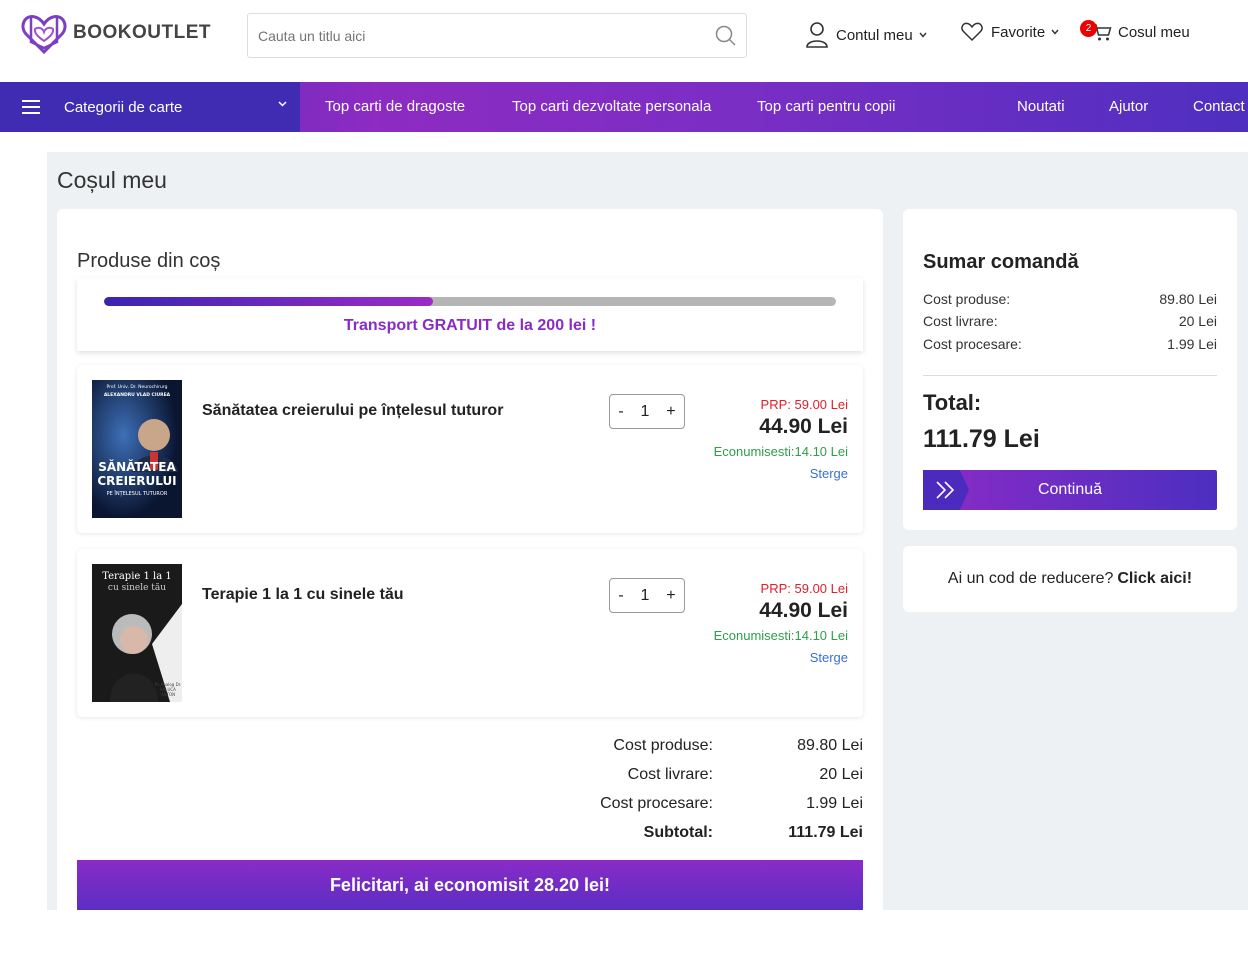 The height and width of the screenshot is (959, 1248). I want to click on summary-products-value: 89.80 Lei, so click(1188, 299).